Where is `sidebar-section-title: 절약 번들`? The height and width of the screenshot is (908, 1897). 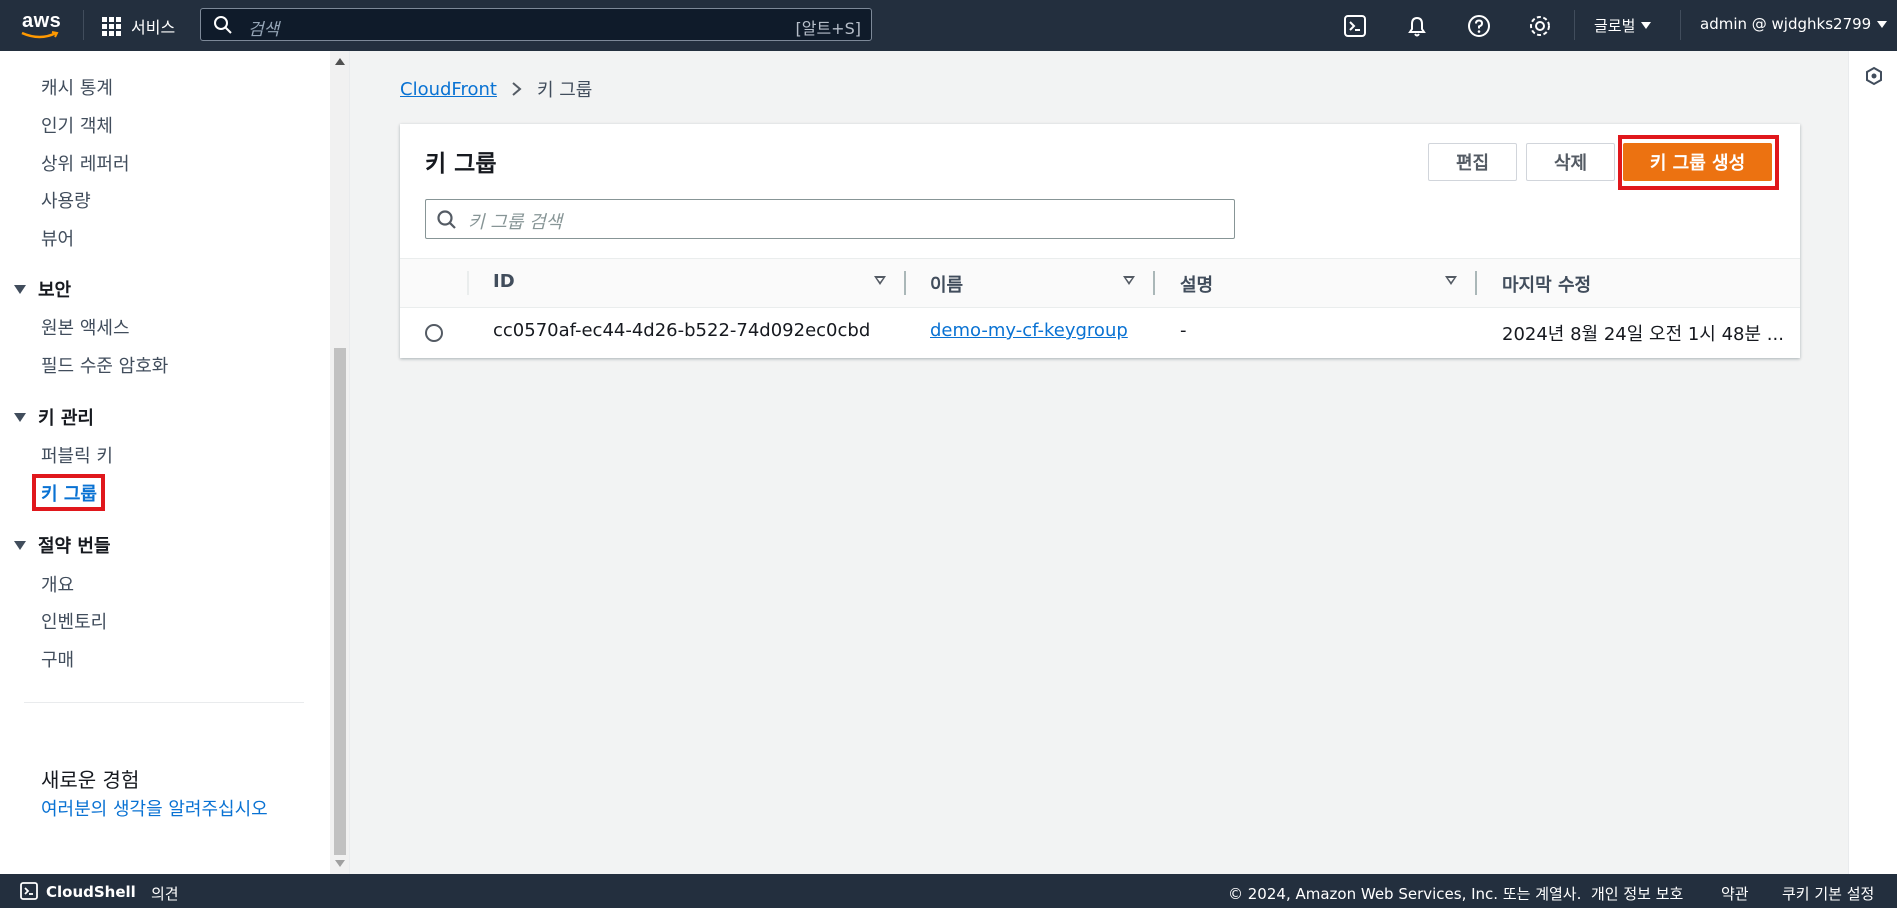
sidebar-section-title: 절약 번들 is located at coordinates (74, 546).